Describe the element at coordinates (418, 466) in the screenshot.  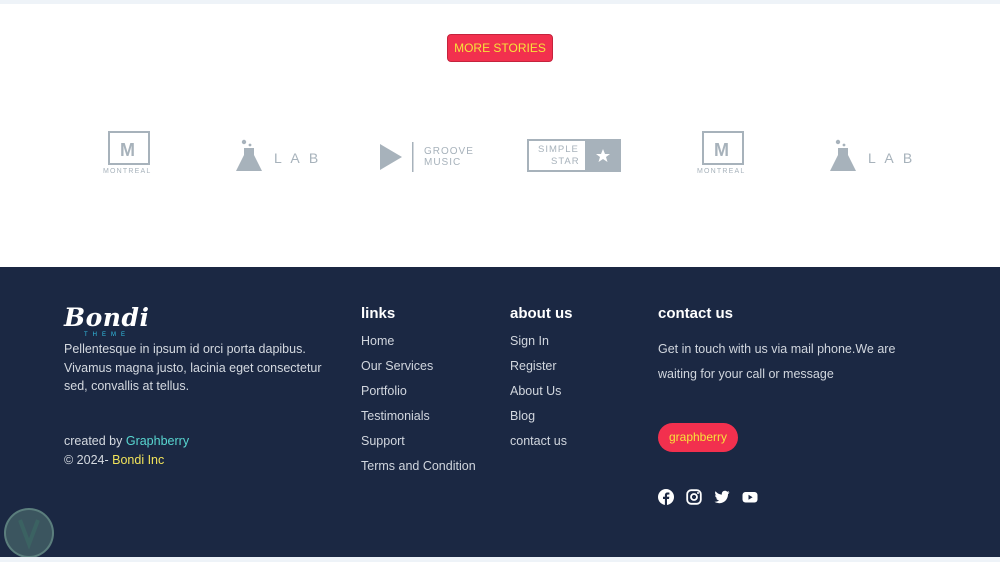
I see `footer-link-terms: Terms and Condition` at that location.